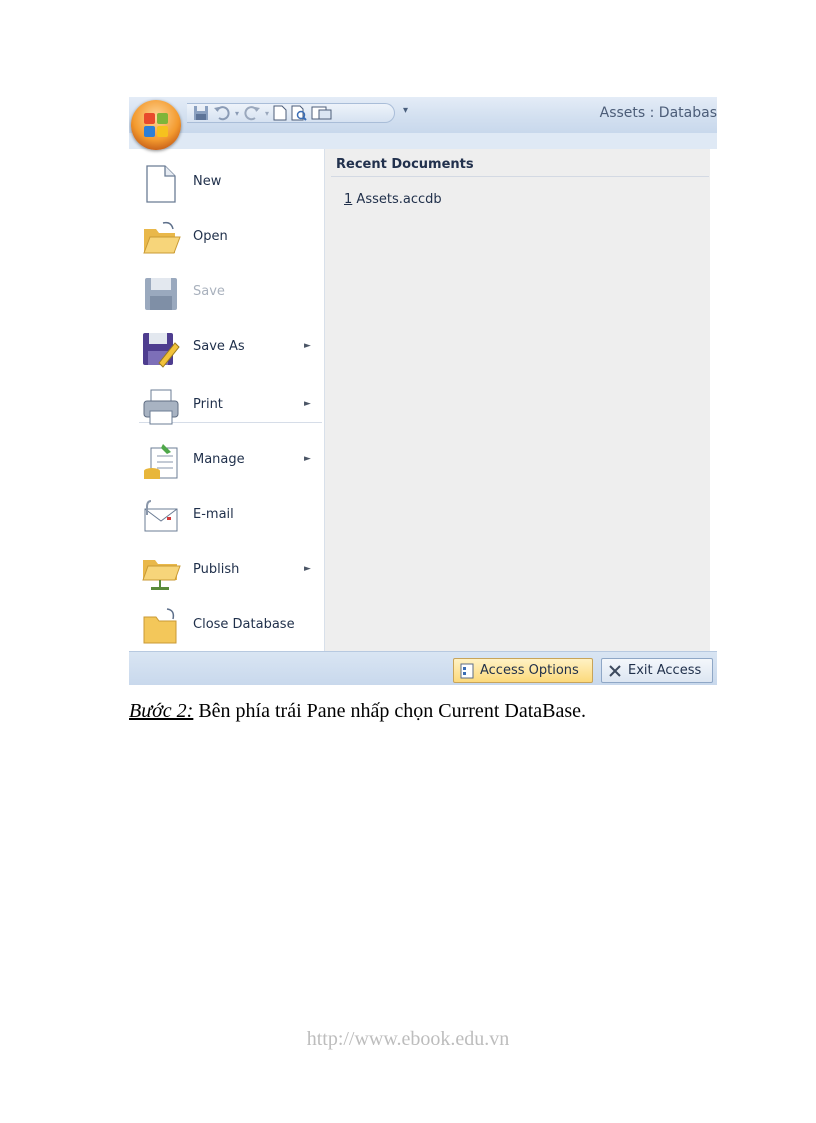 The width and height of the screenshot is (816, 1123). What do you see at coordinates (423, 115) in the screenshot?
I see `title-bar: ▾ ▾ ▾ Assets : Databas` at bounding box center [423, 115].